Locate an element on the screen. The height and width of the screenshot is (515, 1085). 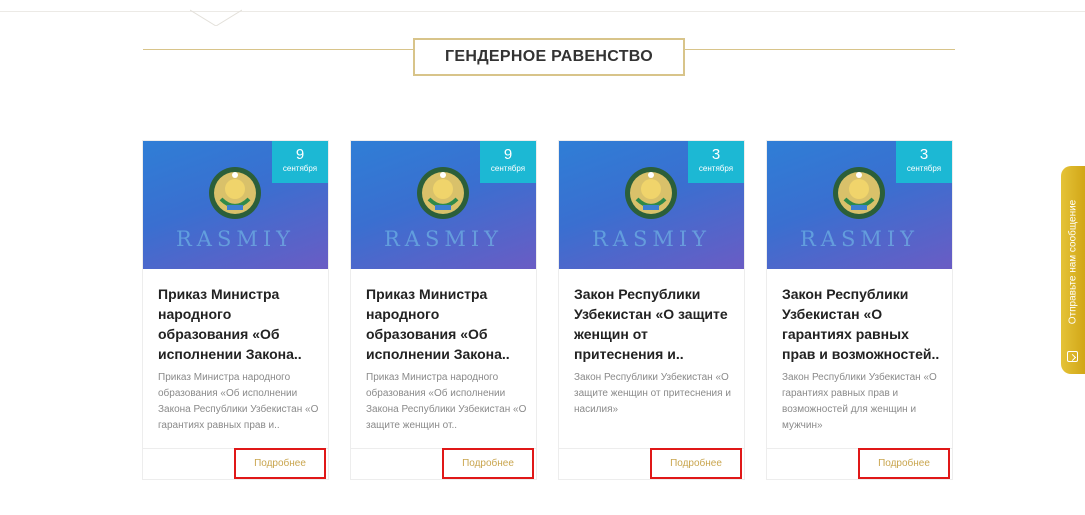
header-line-right is located at coordinates (820, 49).